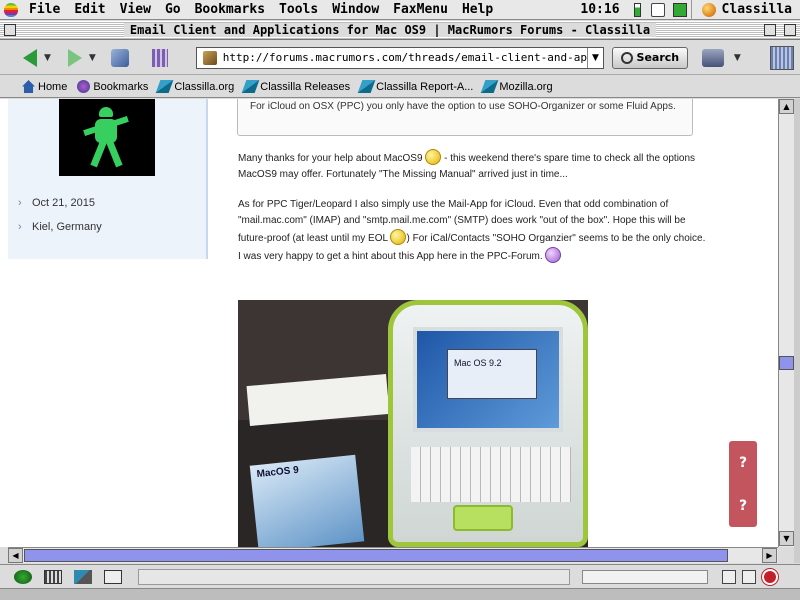 The image size is (800, 600). What do you see at coordinates (75, 58) in the screenshot?
I see `forward-button` at bounding box center [75, 58].